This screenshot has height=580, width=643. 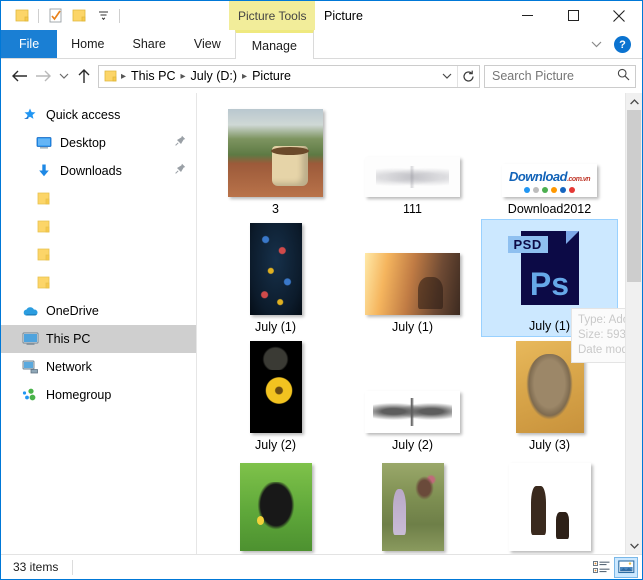 I want to click on sidebar-item-label: Network, so click(x=69, y=367).